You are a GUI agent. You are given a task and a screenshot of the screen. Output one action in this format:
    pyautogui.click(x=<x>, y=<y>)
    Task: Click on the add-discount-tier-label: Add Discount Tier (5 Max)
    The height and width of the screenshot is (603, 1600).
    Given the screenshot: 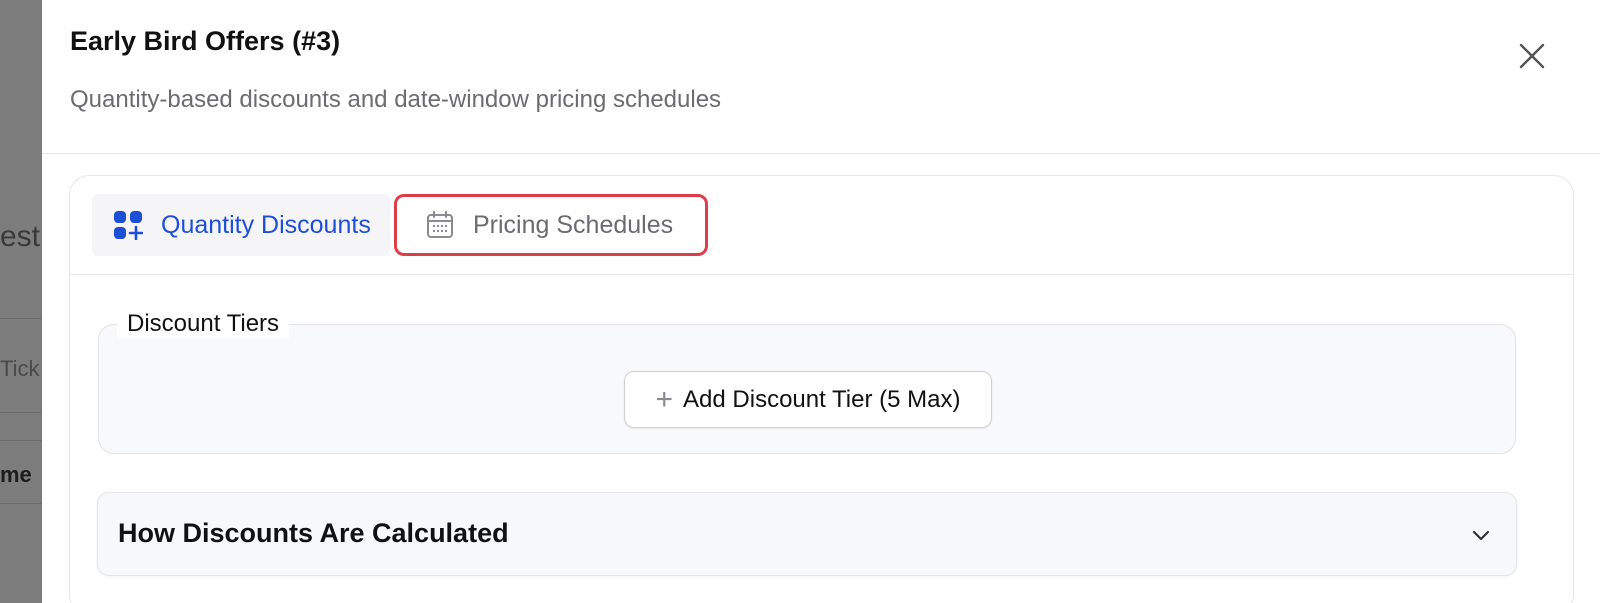 What is the action you would take?
    pyautogui.click(x=822, y=399)
    